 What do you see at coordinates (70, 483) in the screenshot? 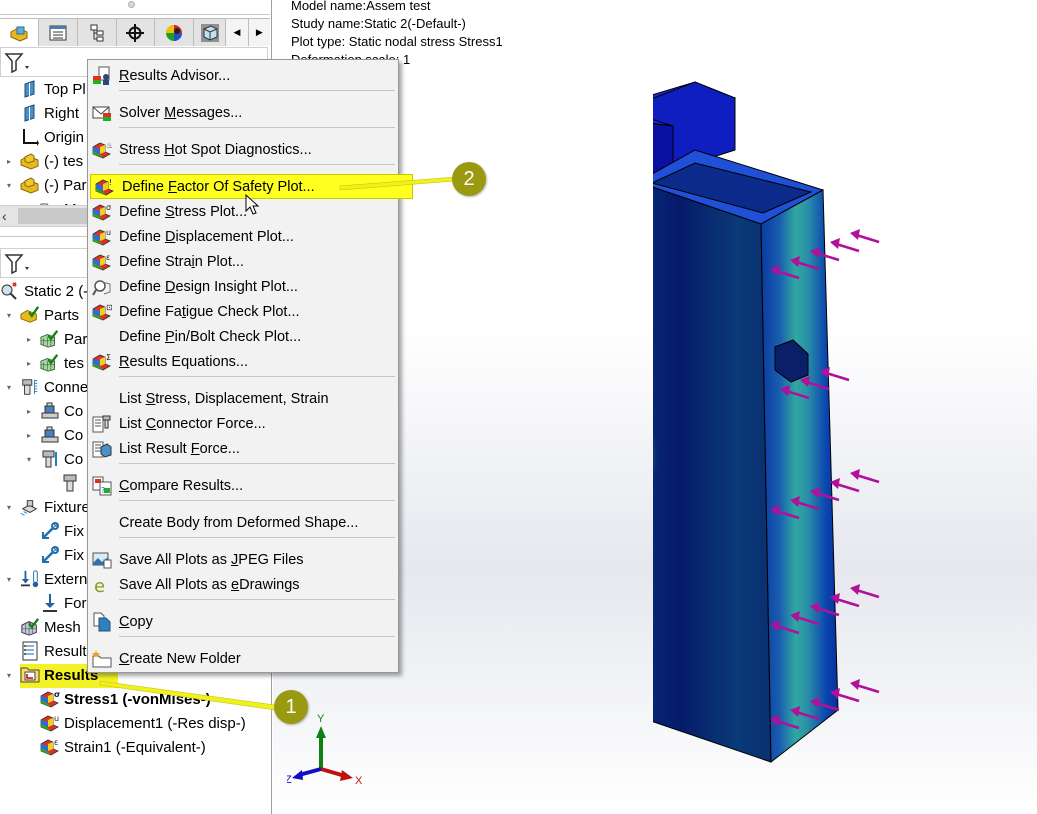
I see `bolt-icon` at bounding box center [70, 483].